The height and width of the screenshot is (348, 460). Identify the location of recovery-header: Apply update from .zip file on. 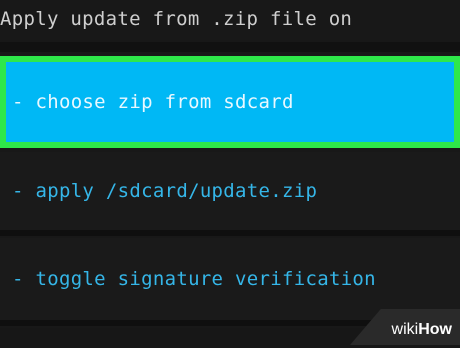
(230, 21).